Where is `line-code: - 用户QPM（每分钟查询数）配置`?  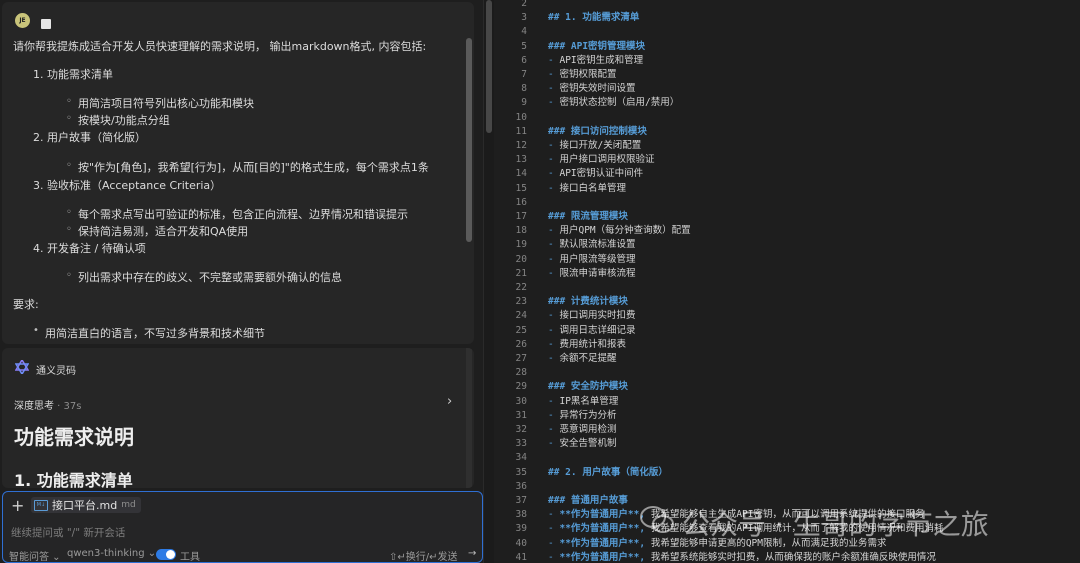
line-code: - 用户QPM（每分钟查询数）配置 is located at coordinates (619, 231).